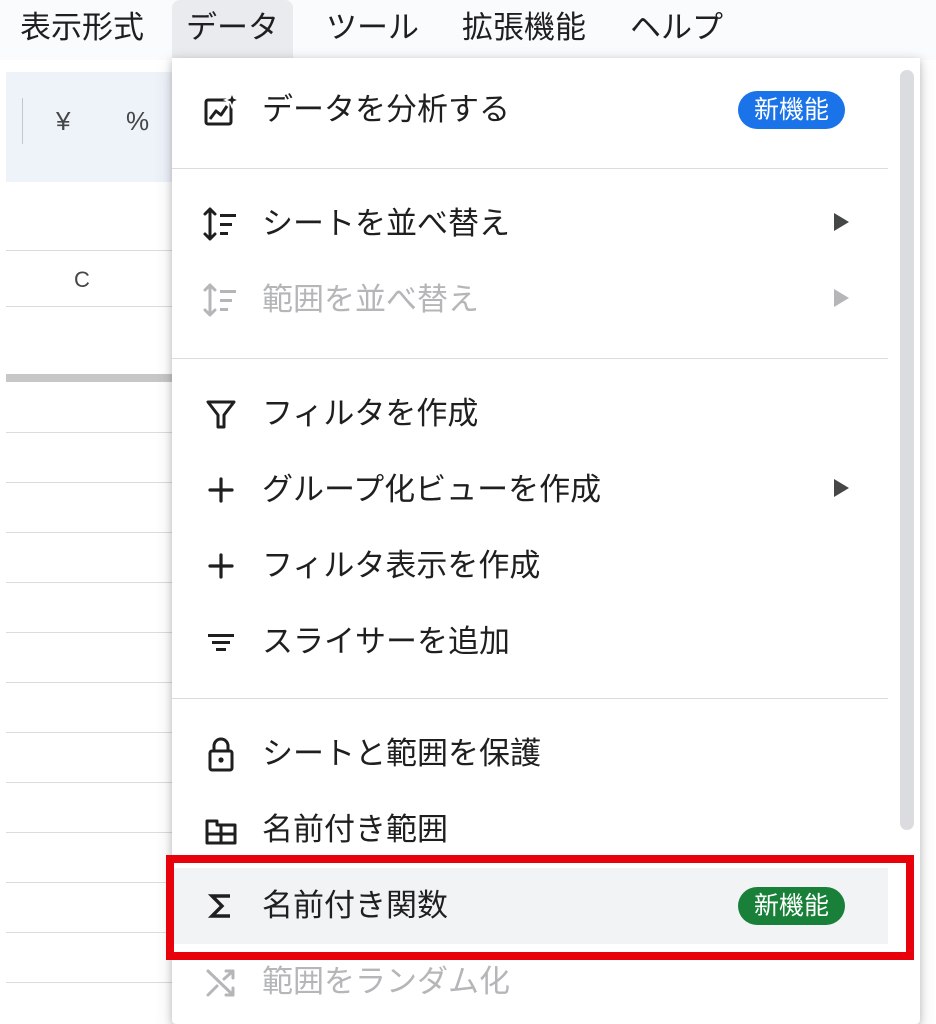 Image resolution: width=936 pixels, height=1024 pixels. I want to click on menu-data: データ, so click(232, 29).